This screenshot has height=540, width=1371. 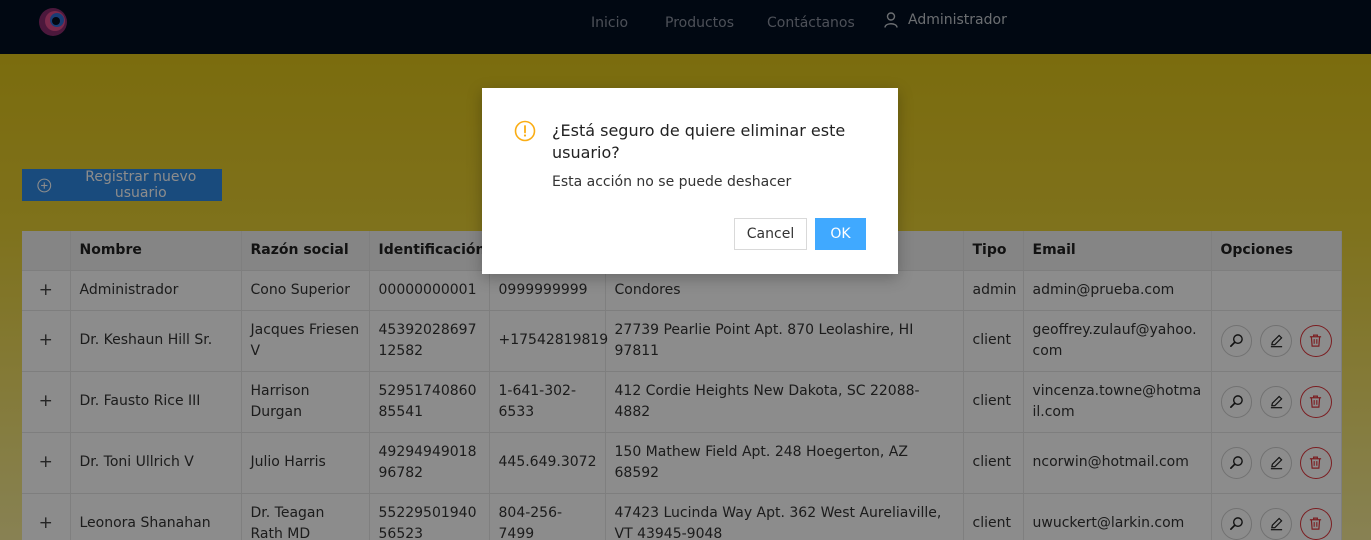 I want to click on dialog-message: Esta acción no se puede deshacer, so click(x=672, y=182).